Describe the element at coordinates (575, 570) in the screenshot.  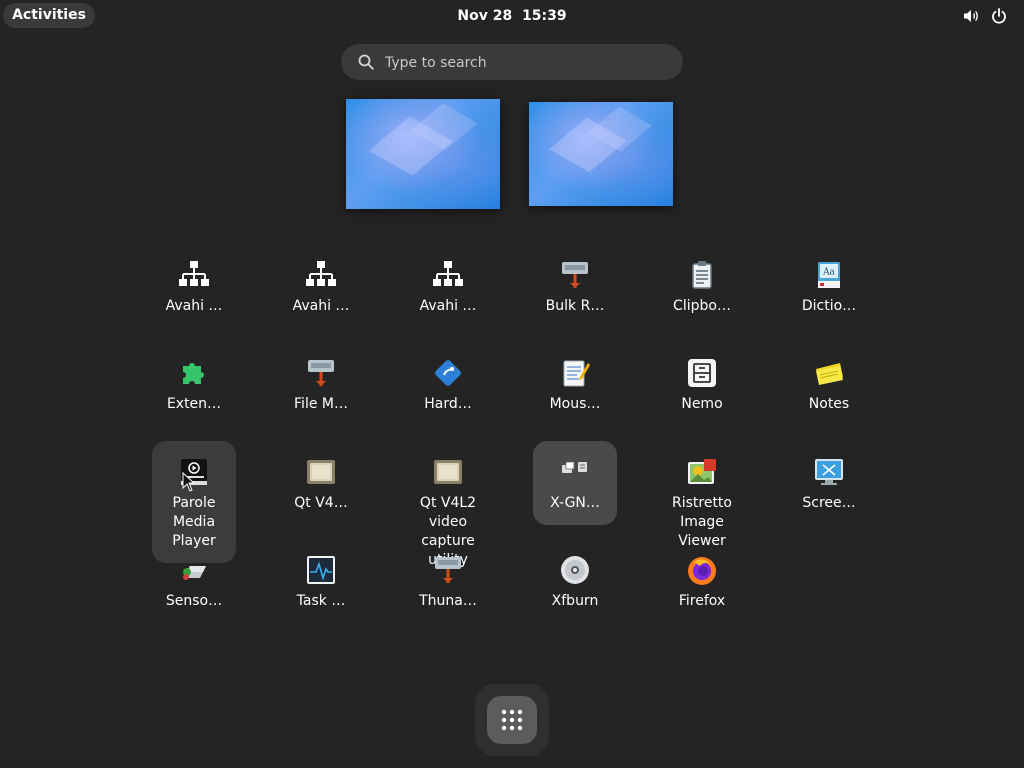
I see `disc-burner-icon` at that location.